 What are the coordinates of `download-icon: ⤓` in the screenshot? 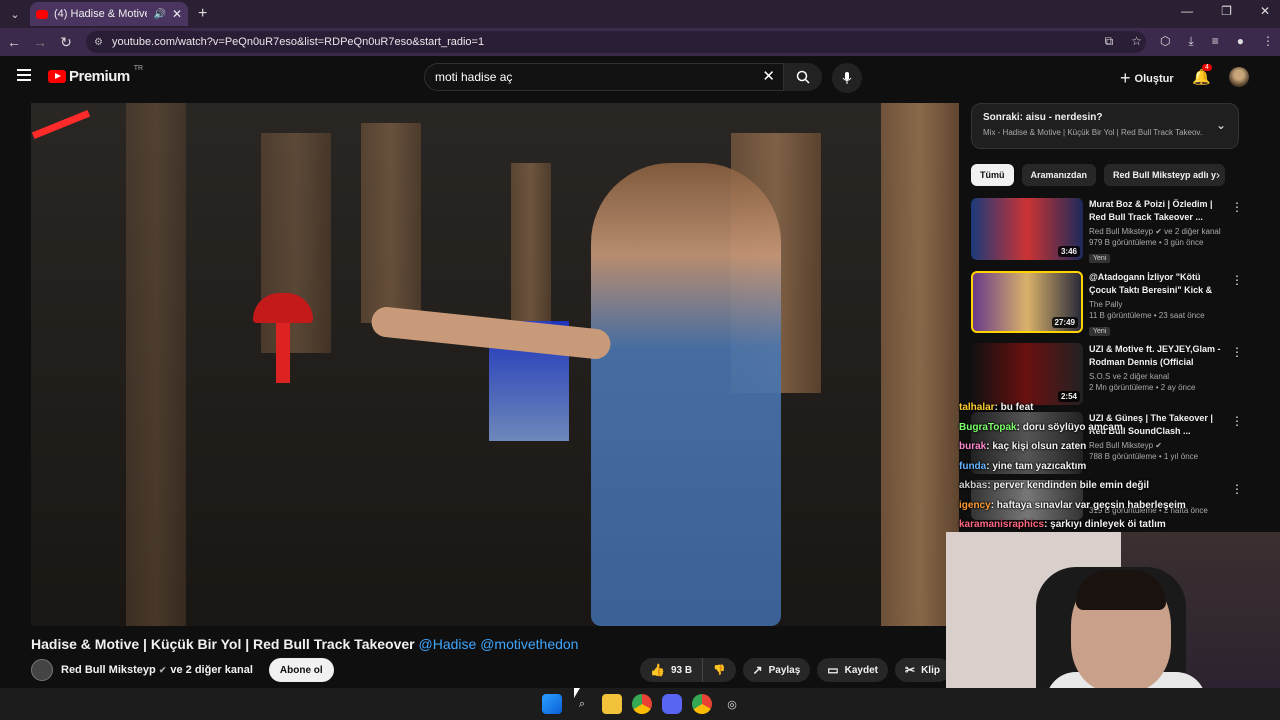 It's located at (1190, 41).